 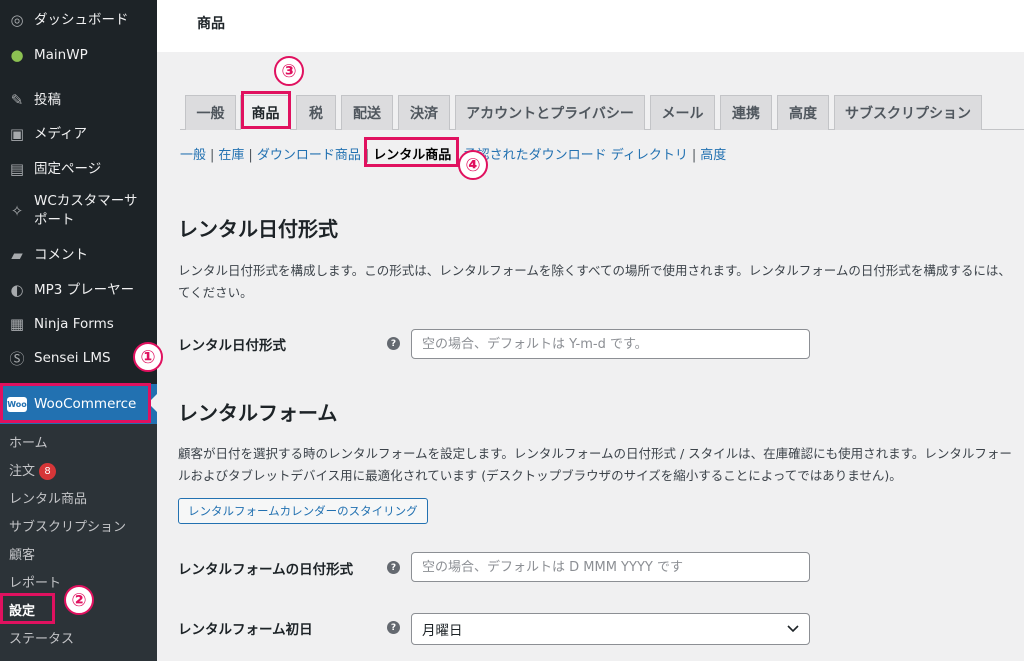 What do you see at coordinates (17, 290) in the screenshot?
I see `audio-icon: ◐` at bounding box center [17, 290].